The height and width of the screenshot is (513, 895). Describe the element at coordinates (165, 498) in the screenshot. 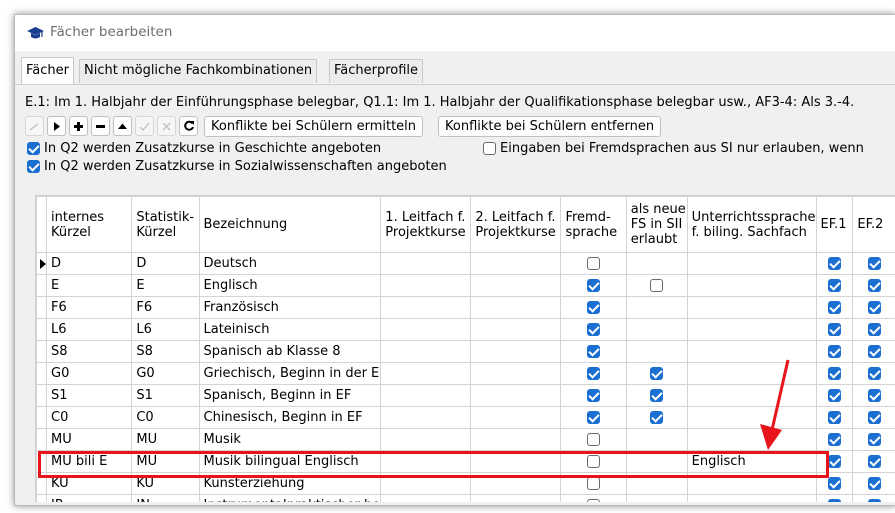

I see `cell-statistik: IN` at that location.